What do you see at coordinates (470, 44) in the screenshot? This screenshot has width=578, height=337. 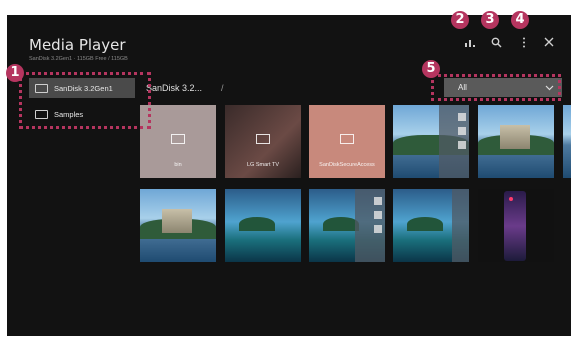 I see `sort-icon` at bounding box center [470, 44].